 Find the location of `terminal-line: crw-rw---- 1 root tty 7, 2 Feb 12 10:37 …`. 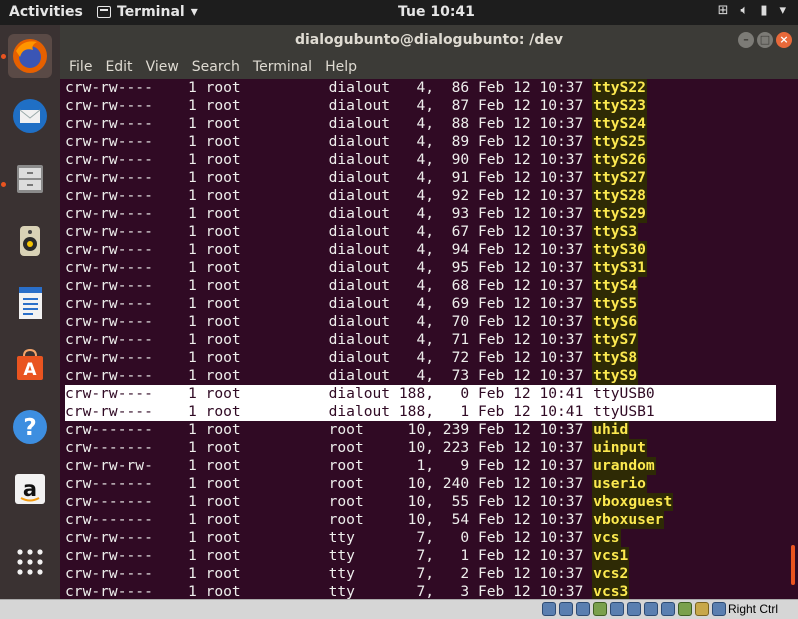

terminal-line: crw-rw---- 1 root tty 7, 2 Feb 12 10:37 … is located at coordinates (425, 574).